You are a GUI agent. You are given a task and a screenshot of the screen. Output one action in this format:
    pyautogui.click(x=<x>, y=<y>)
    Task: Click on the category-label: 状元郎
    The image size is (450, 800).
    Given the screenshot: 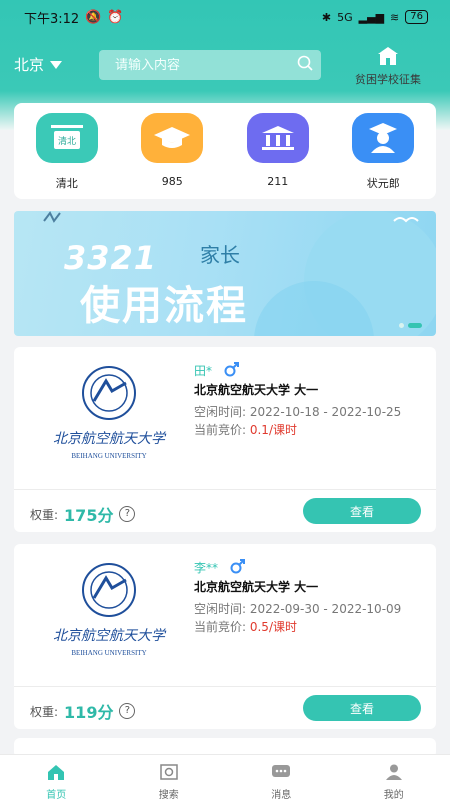 What is the action you would take?
    pyautogui.click(x=383, y=183)
    